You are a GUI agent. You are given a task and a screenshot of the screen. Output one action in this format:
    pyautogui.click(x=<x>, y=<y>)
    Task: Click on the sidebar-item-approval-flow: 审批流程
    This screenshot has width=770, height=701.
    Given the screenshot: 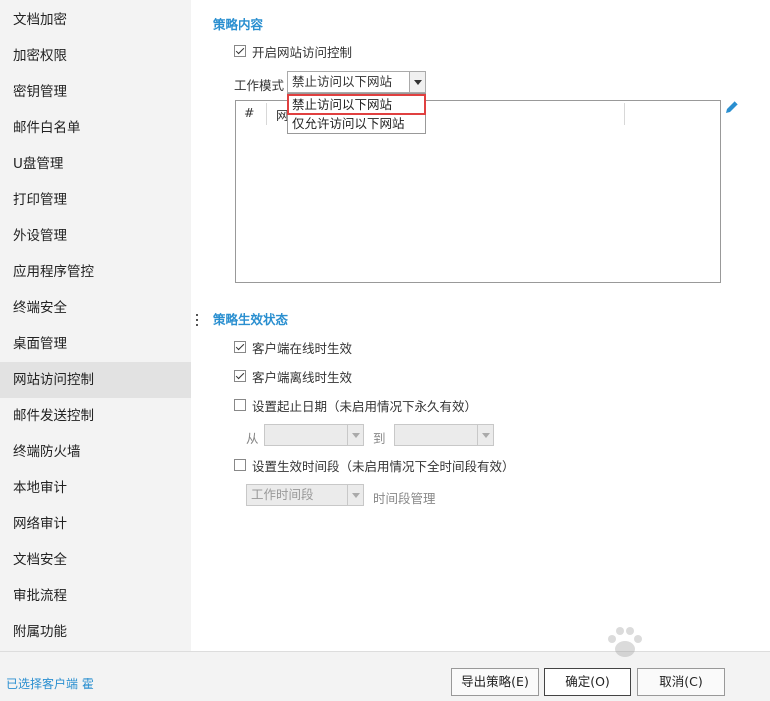 What is the action you would take?
    pyautogui.click(x=95, y=596)
    